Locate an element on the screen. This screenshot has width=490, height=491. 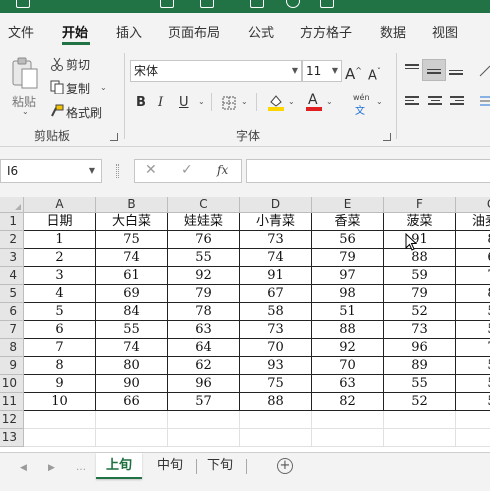
column-header-c: C is located at coordinates (204, 205).